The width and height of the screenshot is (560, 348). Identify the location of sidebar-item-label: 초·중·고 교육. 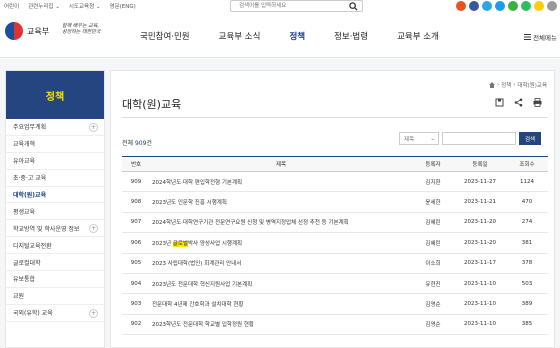
(30, 179).